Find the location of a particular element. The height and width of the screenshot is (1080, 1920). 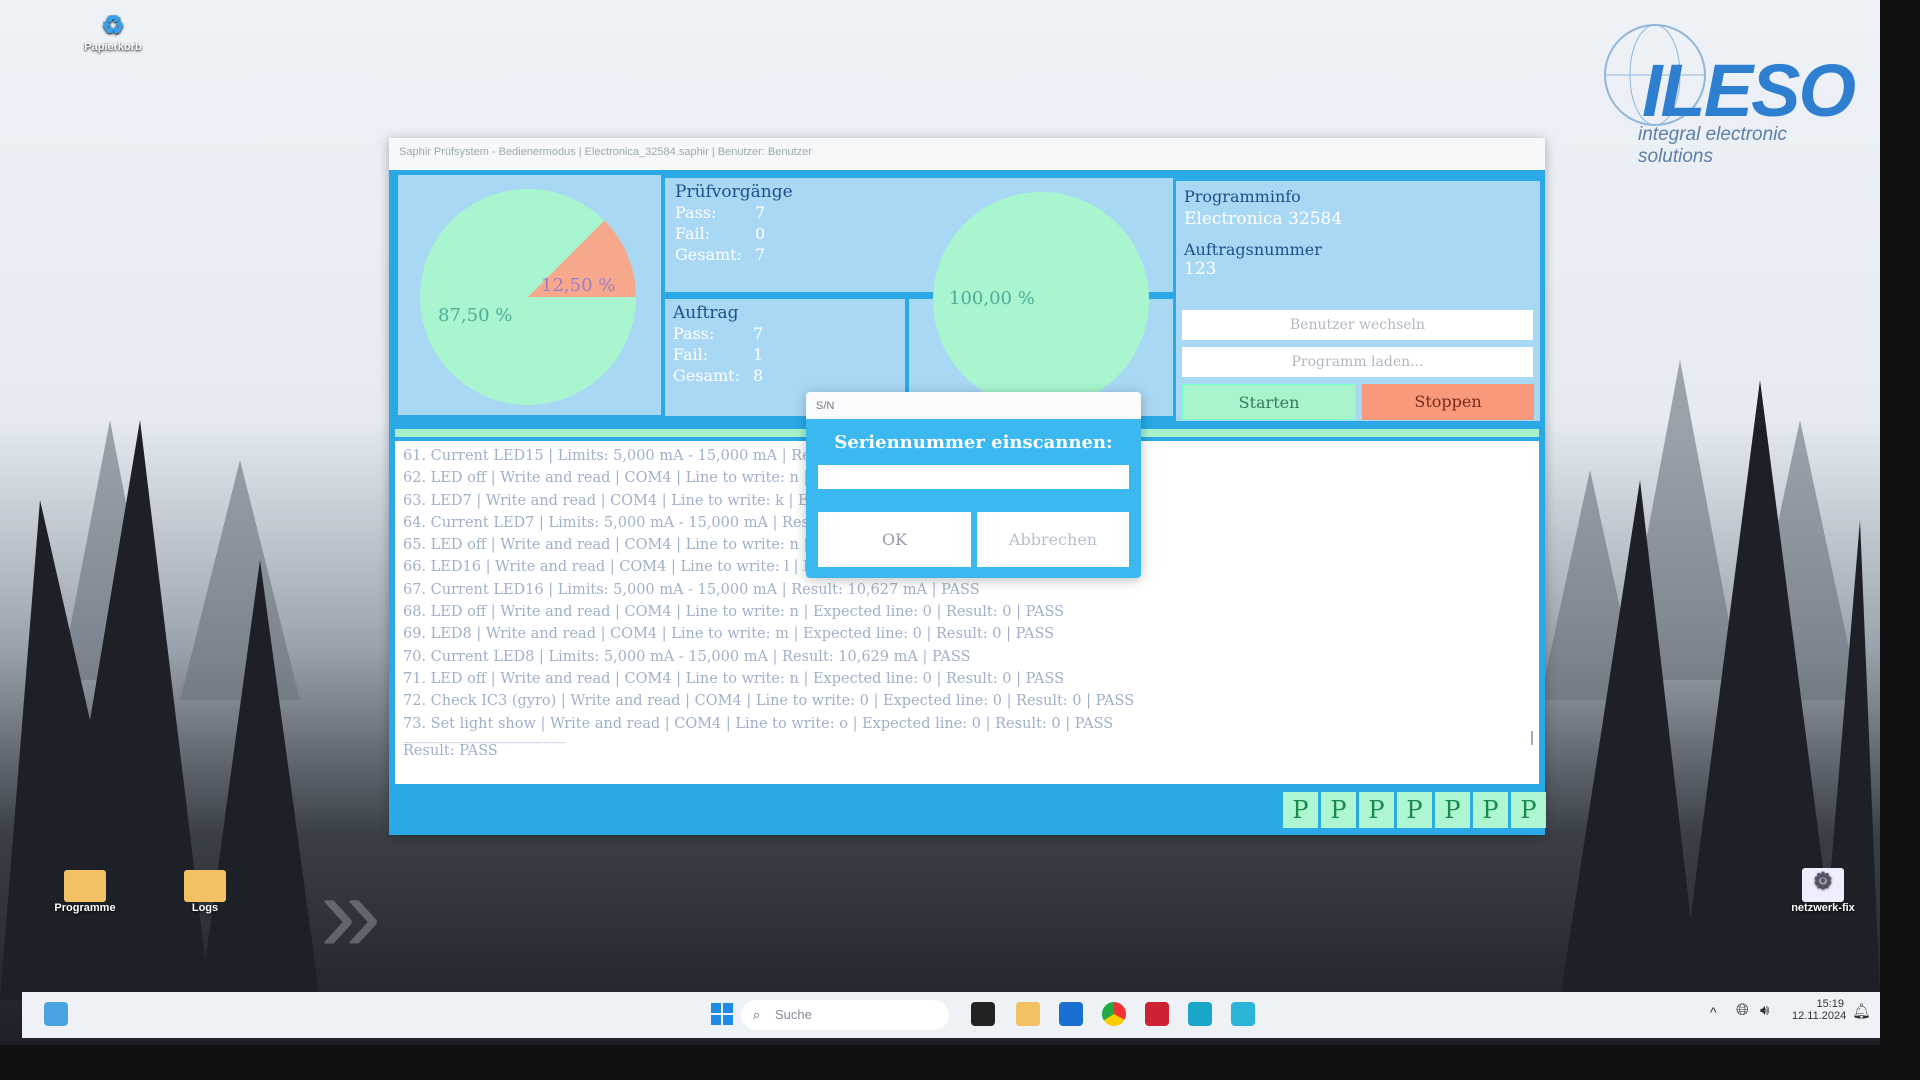

date: 12.11.2024 is located at coordinates (1819, 1016).